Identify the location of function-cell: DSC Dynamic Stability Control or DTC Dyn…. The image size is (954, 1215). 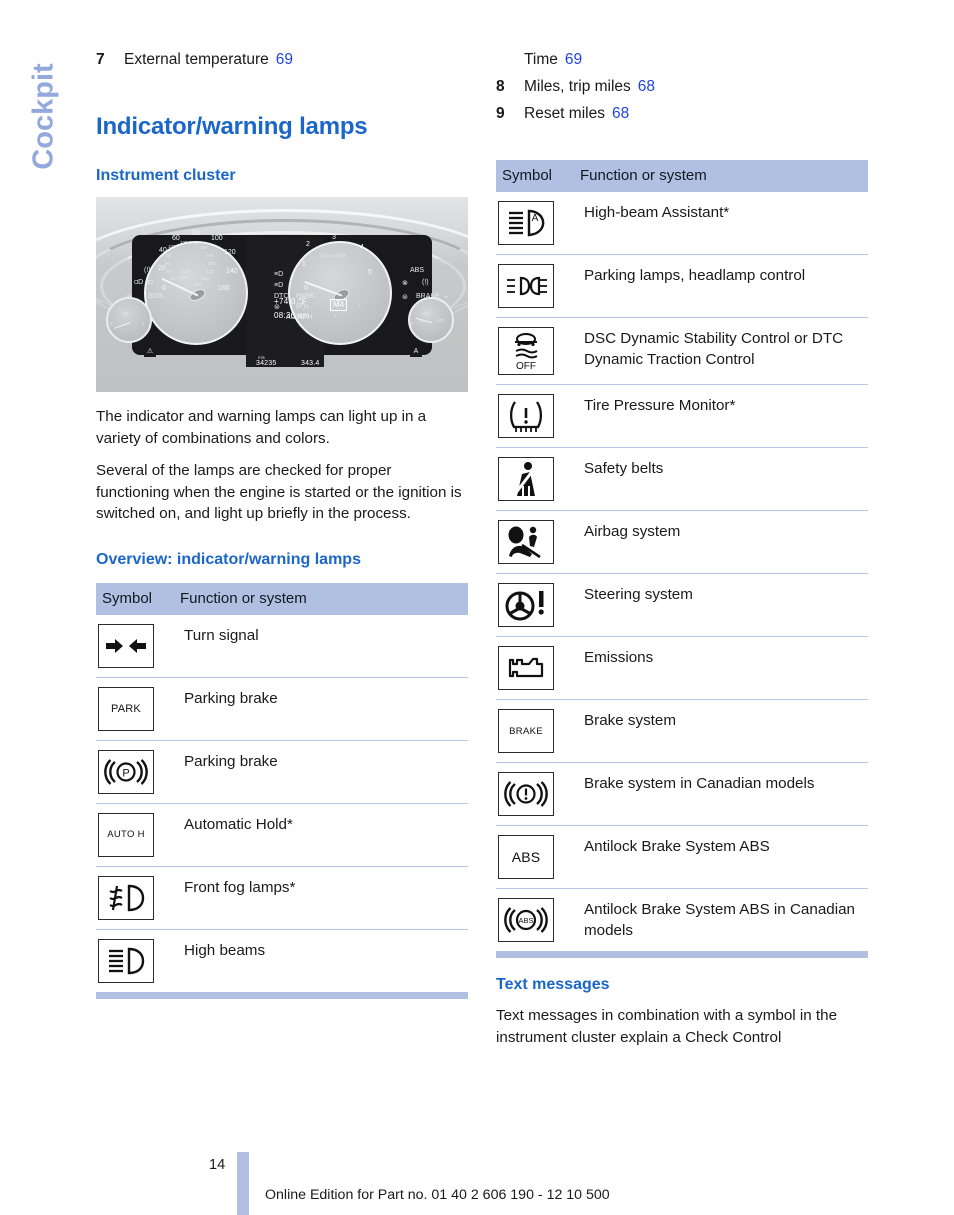
(721, 351).